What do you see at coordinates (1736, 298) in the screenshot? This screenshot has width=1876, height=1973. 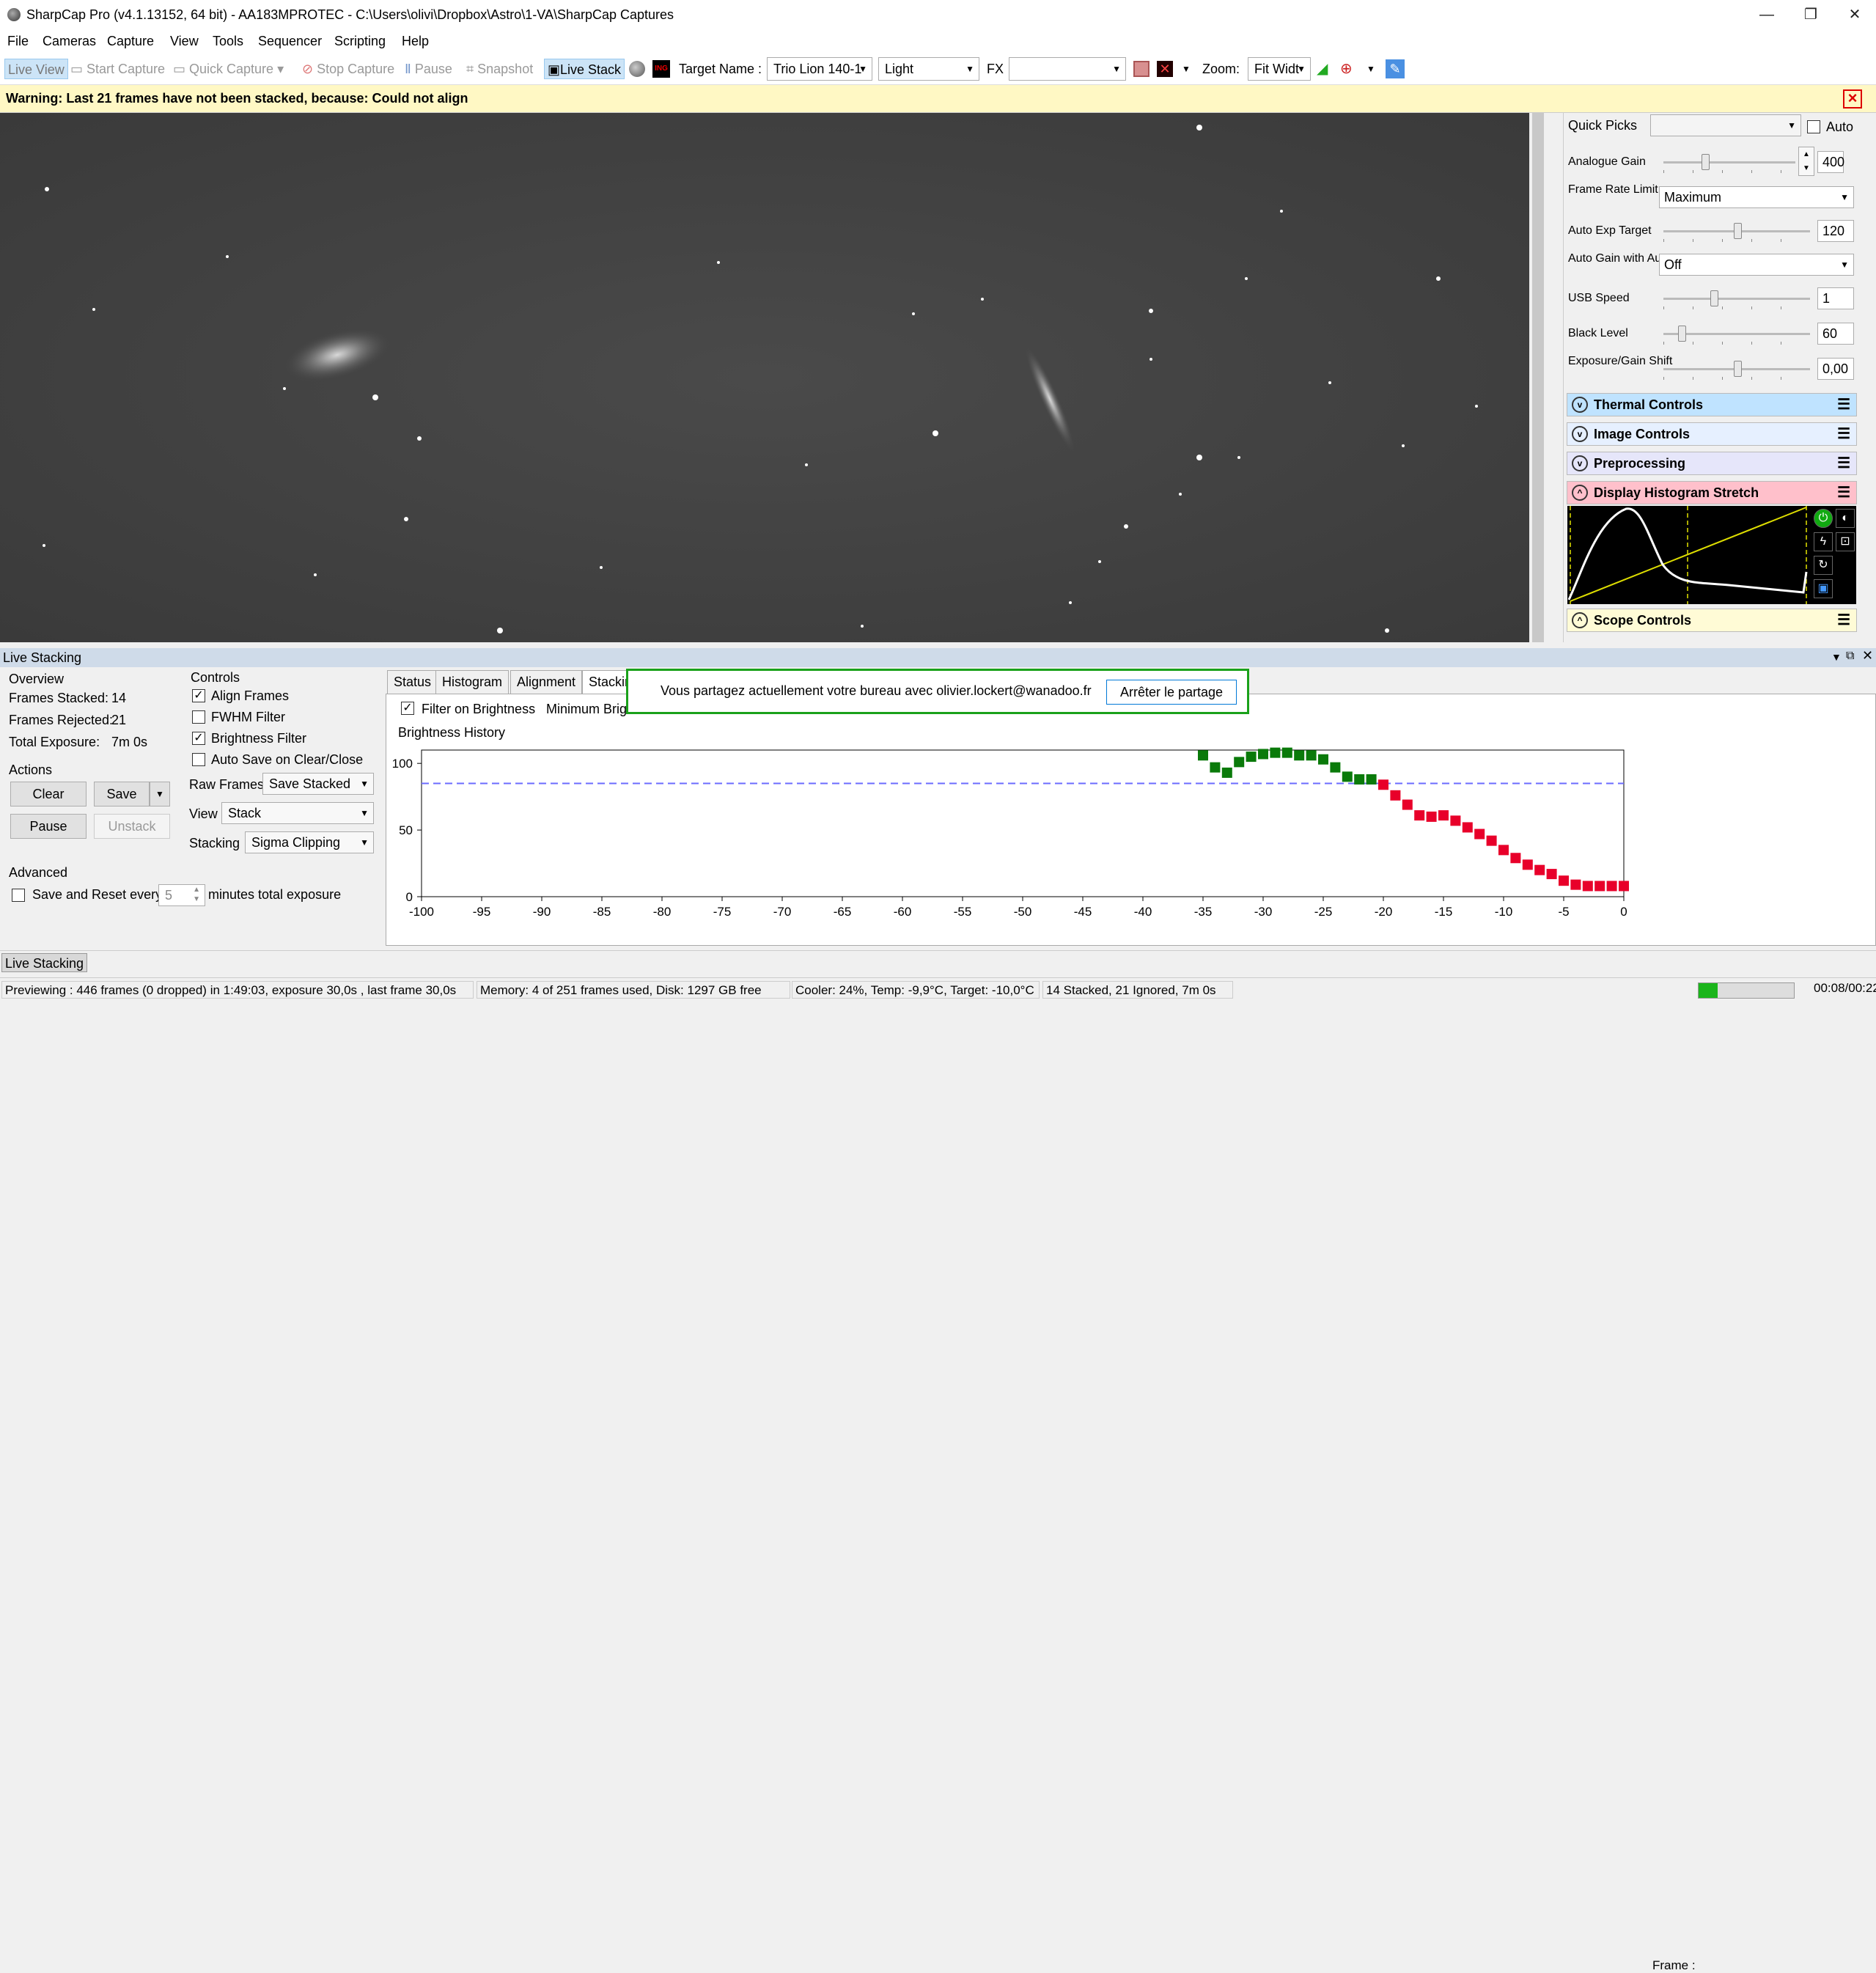 I see `usb-speed-slider` at bounding box center [1736, 298].